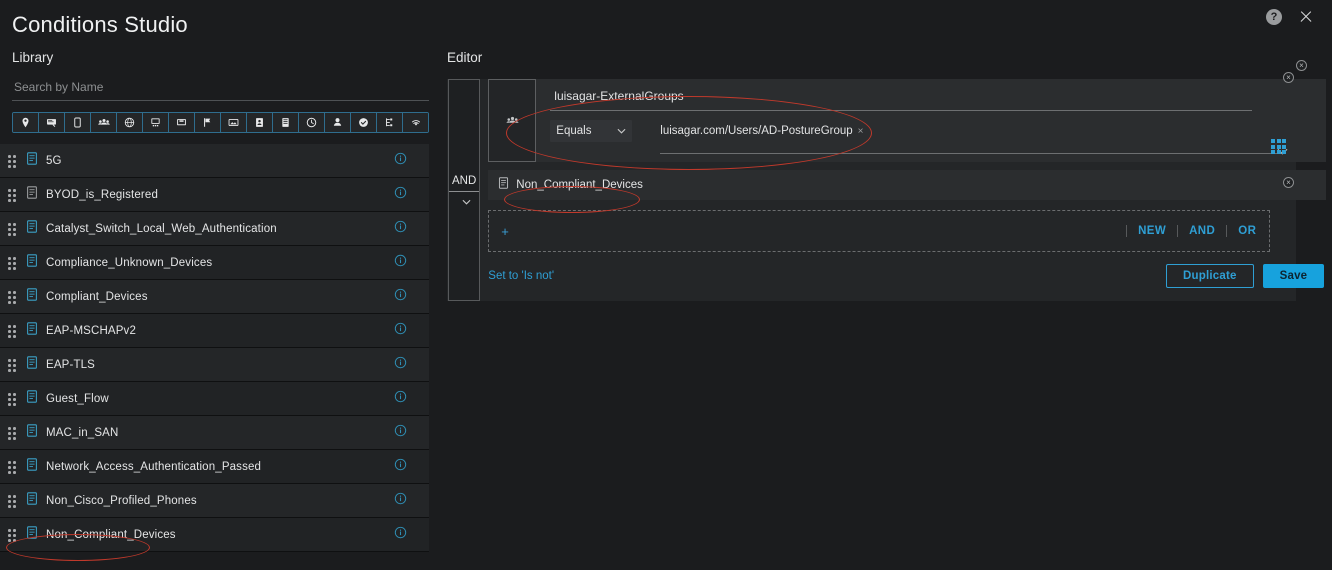 This screenshot has height=570, width=1332. Describe the element at coordinates (214, 535) in the screenshot. I see `list-item-selected: Non_Compliant_Devices` at that location.